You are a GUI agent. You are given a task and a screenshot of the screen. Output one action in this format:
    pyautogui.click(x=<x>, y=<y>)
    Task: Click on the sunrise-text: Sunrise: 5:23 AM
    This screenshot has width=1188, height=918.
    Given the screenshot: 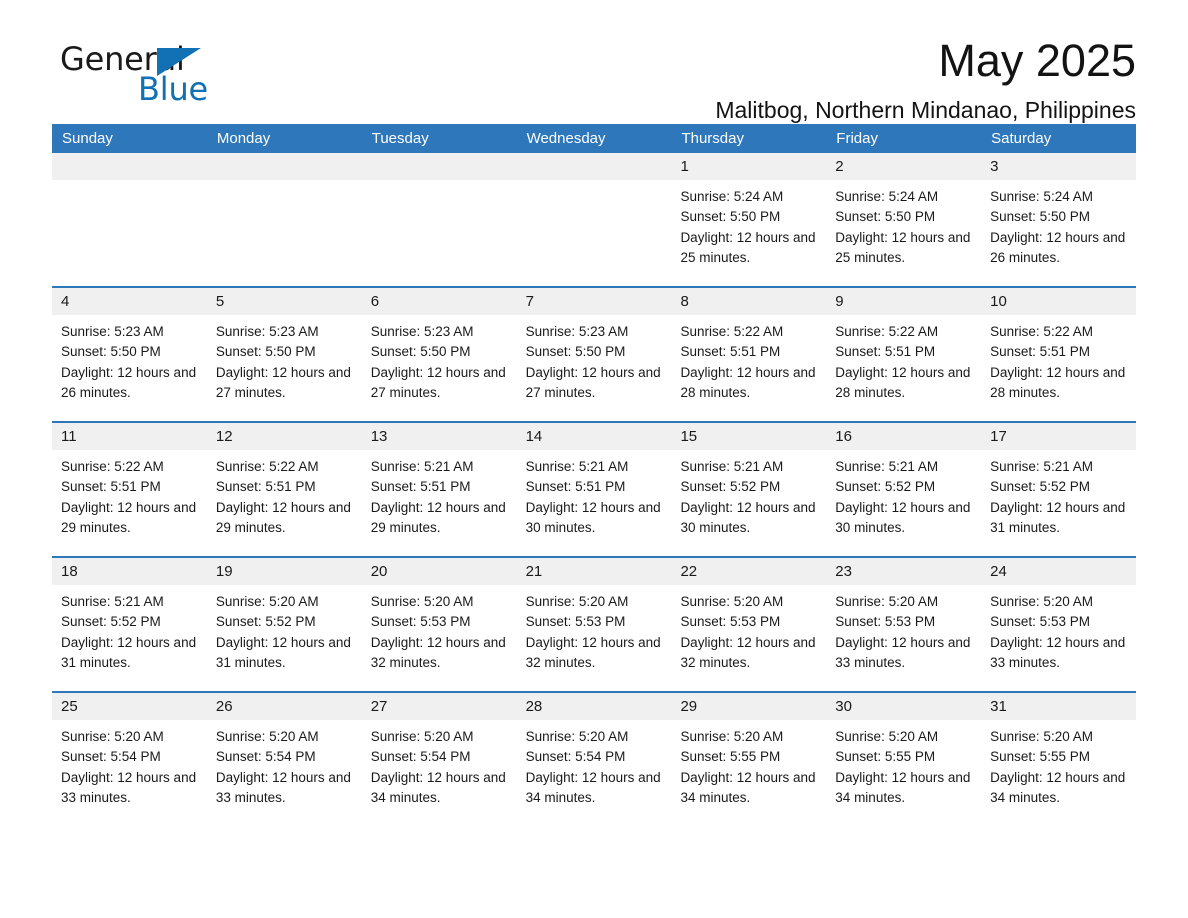 What is the action you would take?
    pyautogui.click(x=577, y=331)
    